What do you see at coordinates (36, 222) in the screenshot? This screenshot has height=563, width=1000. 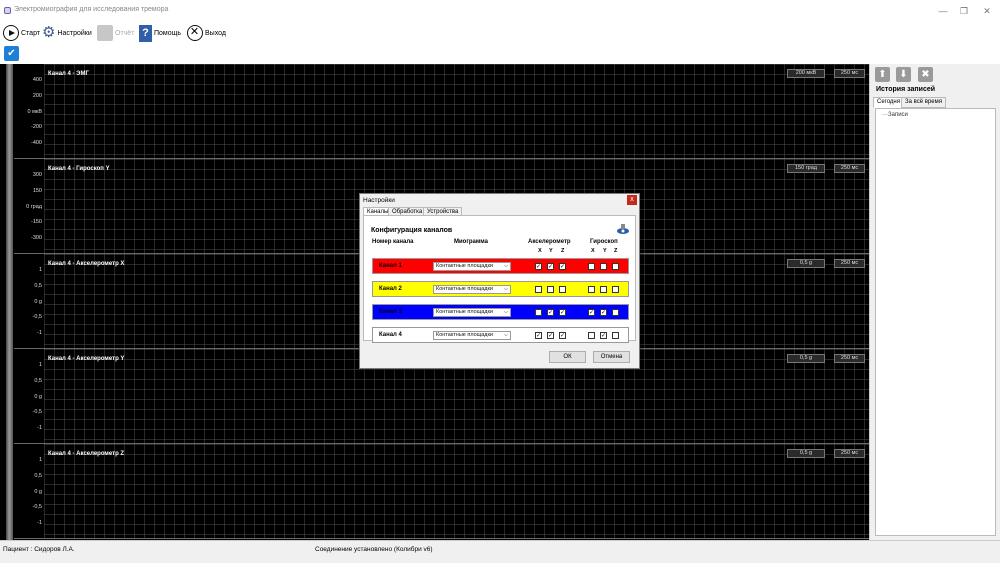 I see `axis-tick: -150` at bounding box center [36, 222].